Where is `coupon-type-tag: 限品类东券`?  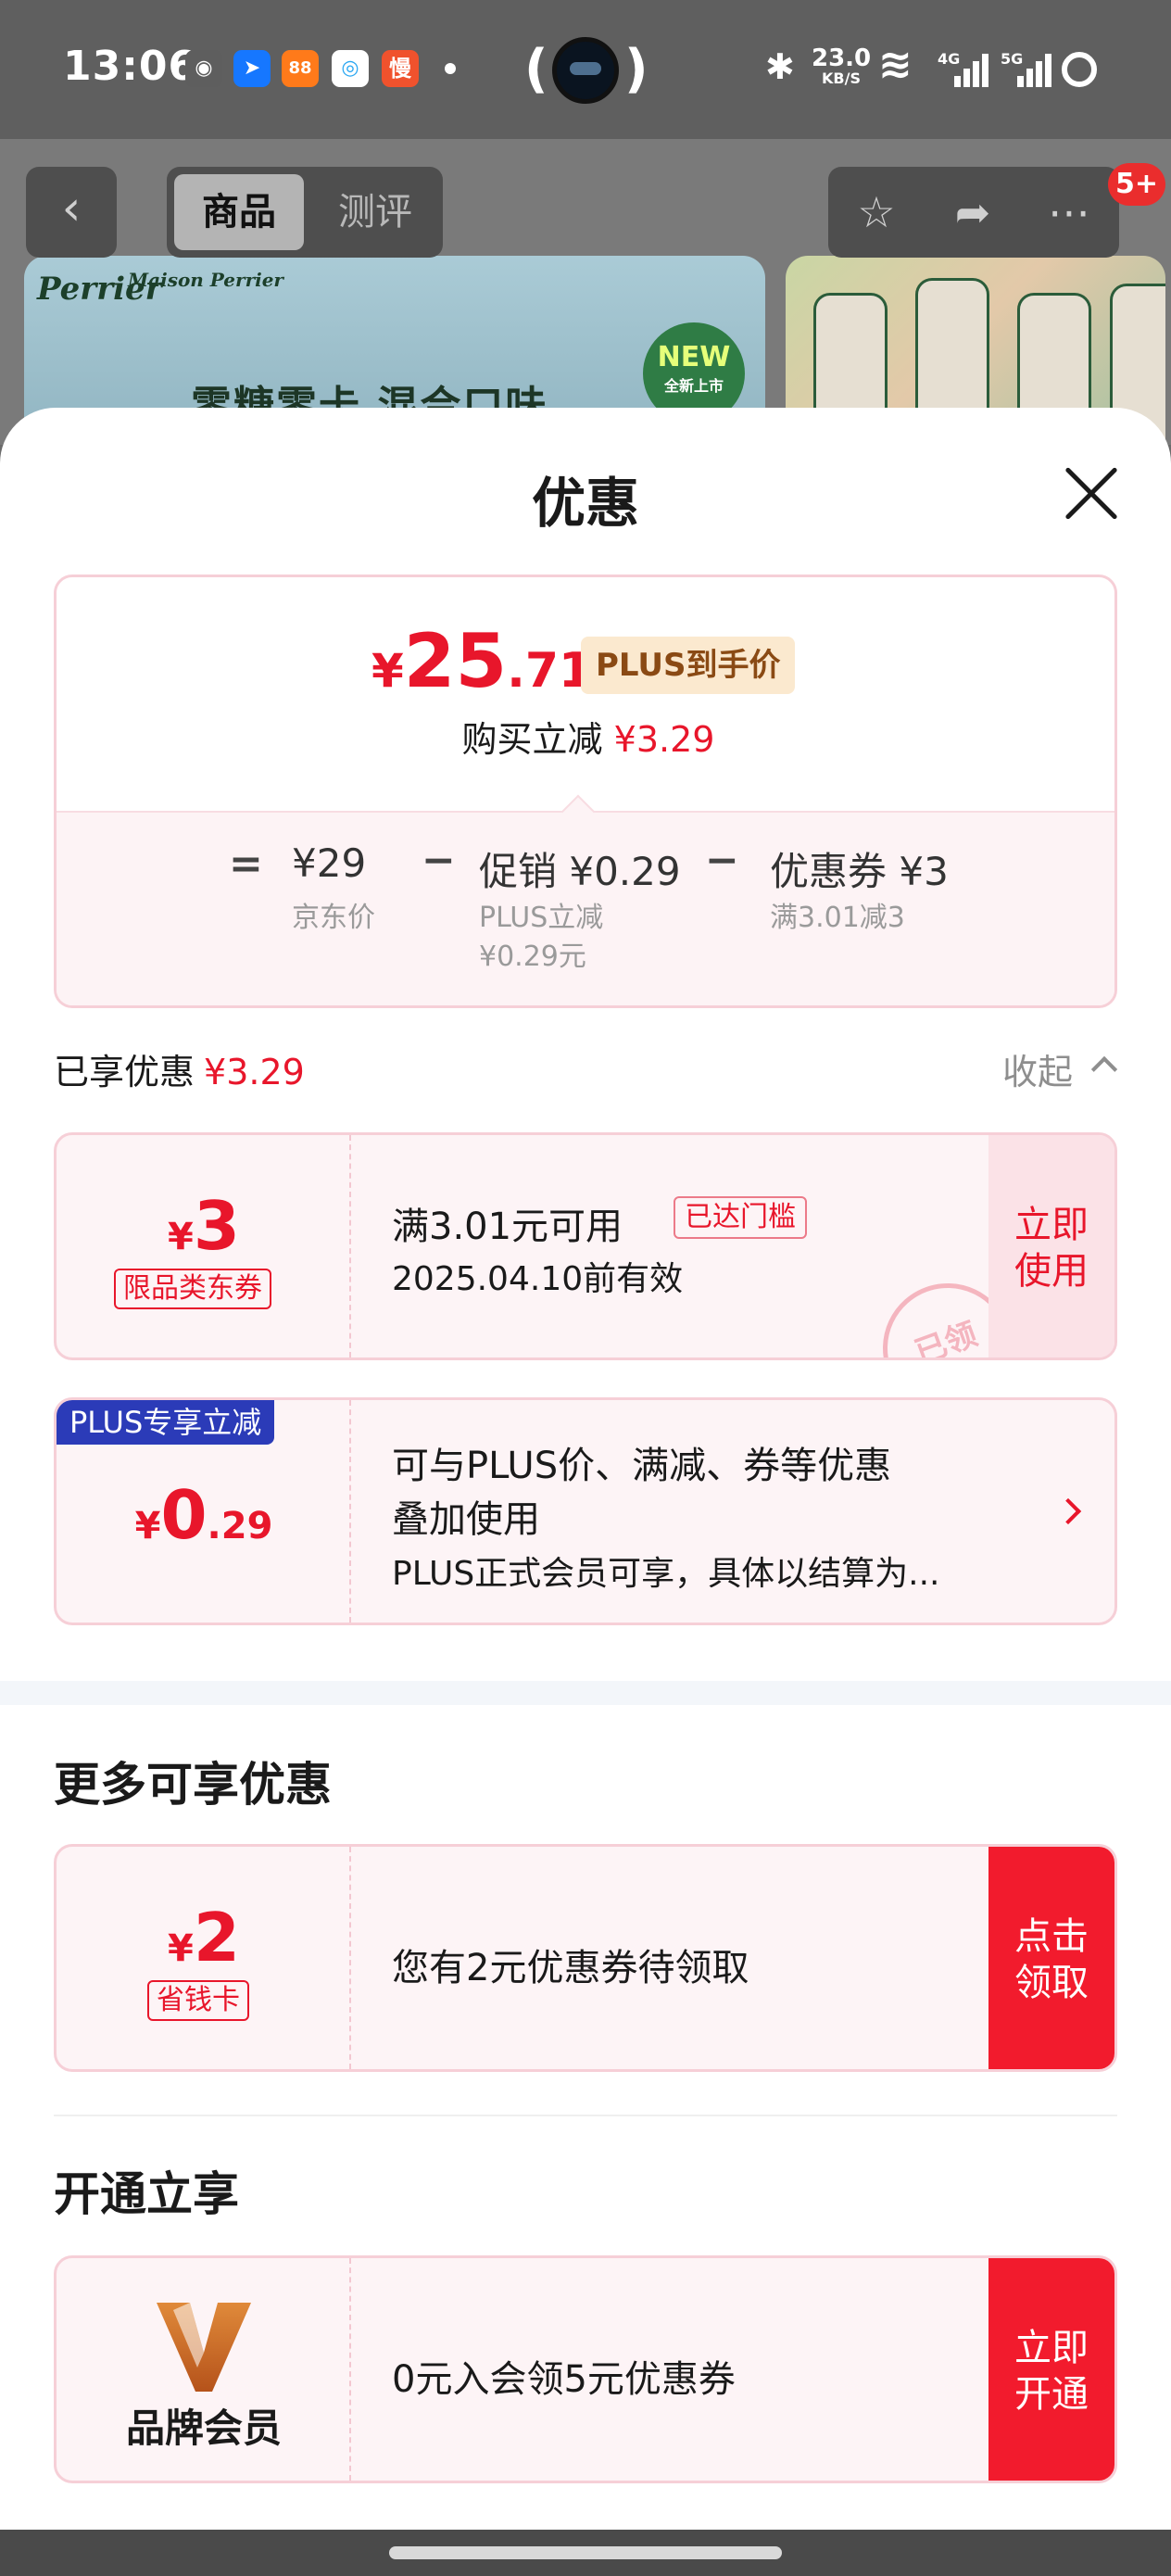
coupon-type-tag: 限品类东券 is located at coordinates (193, 1289).